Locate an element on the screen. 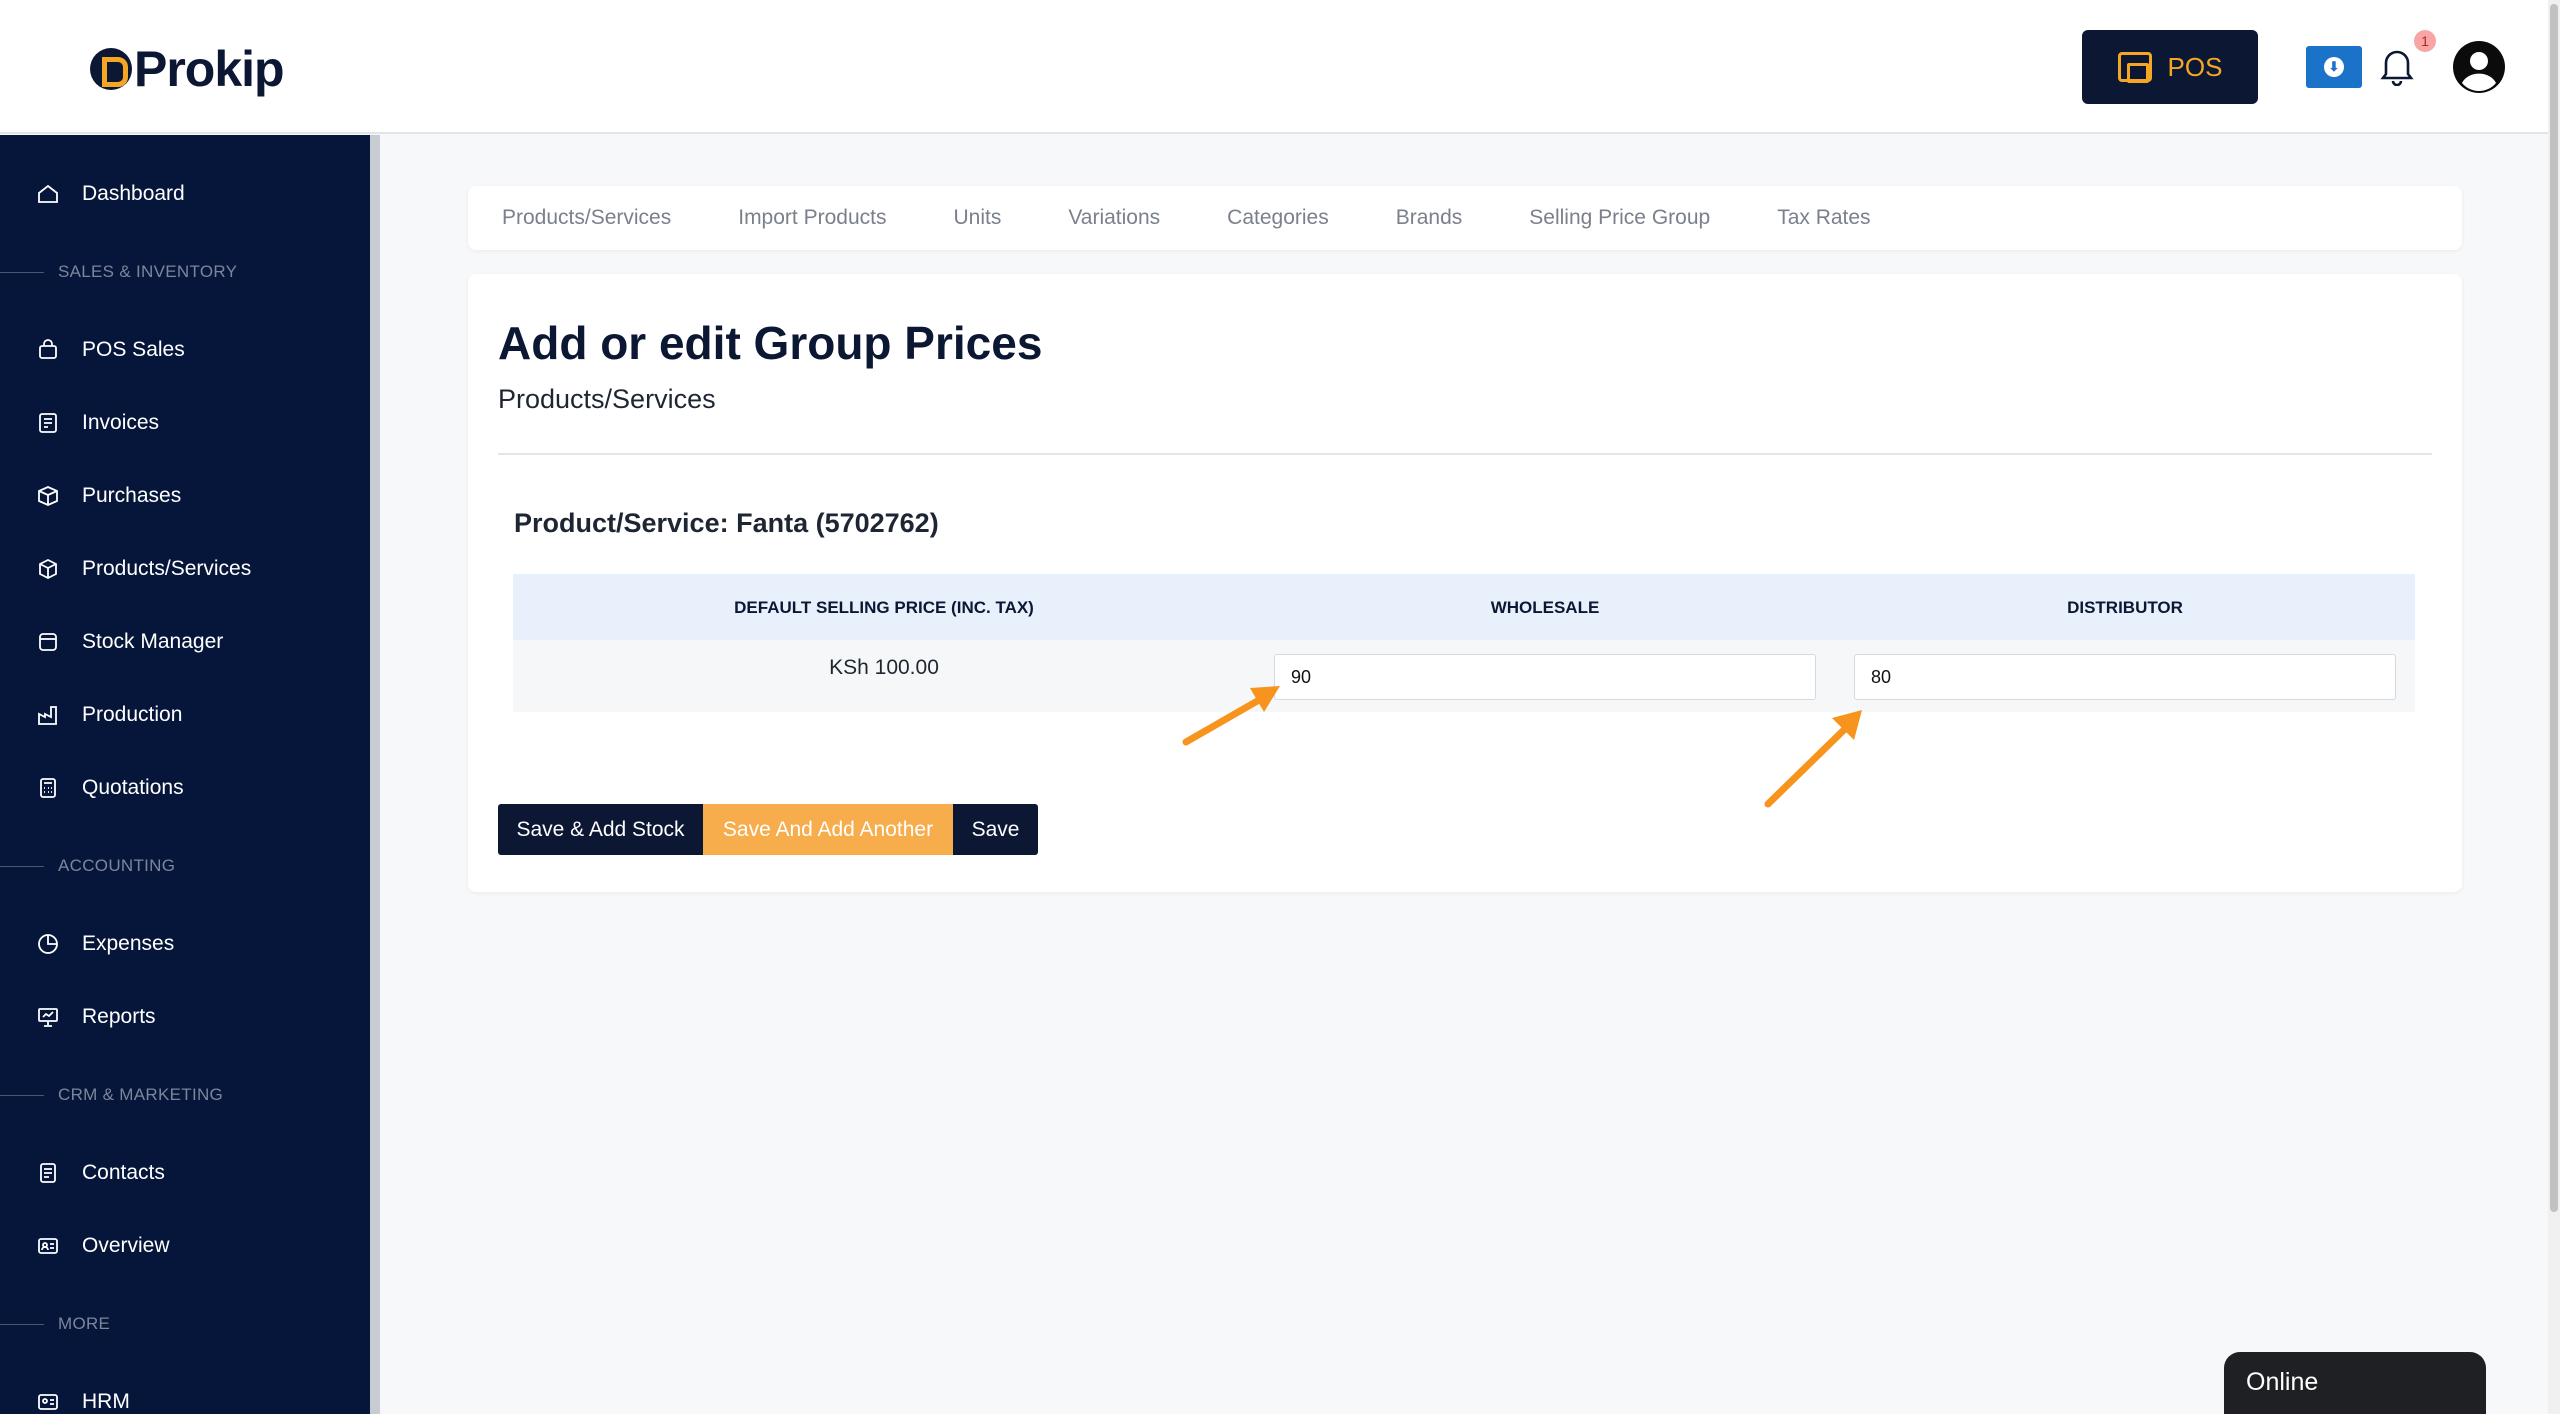 This screenshot has height=1414, width=2560. sidebar-item-stock-manager: Stock Manager is located at coordinates (129, 642).